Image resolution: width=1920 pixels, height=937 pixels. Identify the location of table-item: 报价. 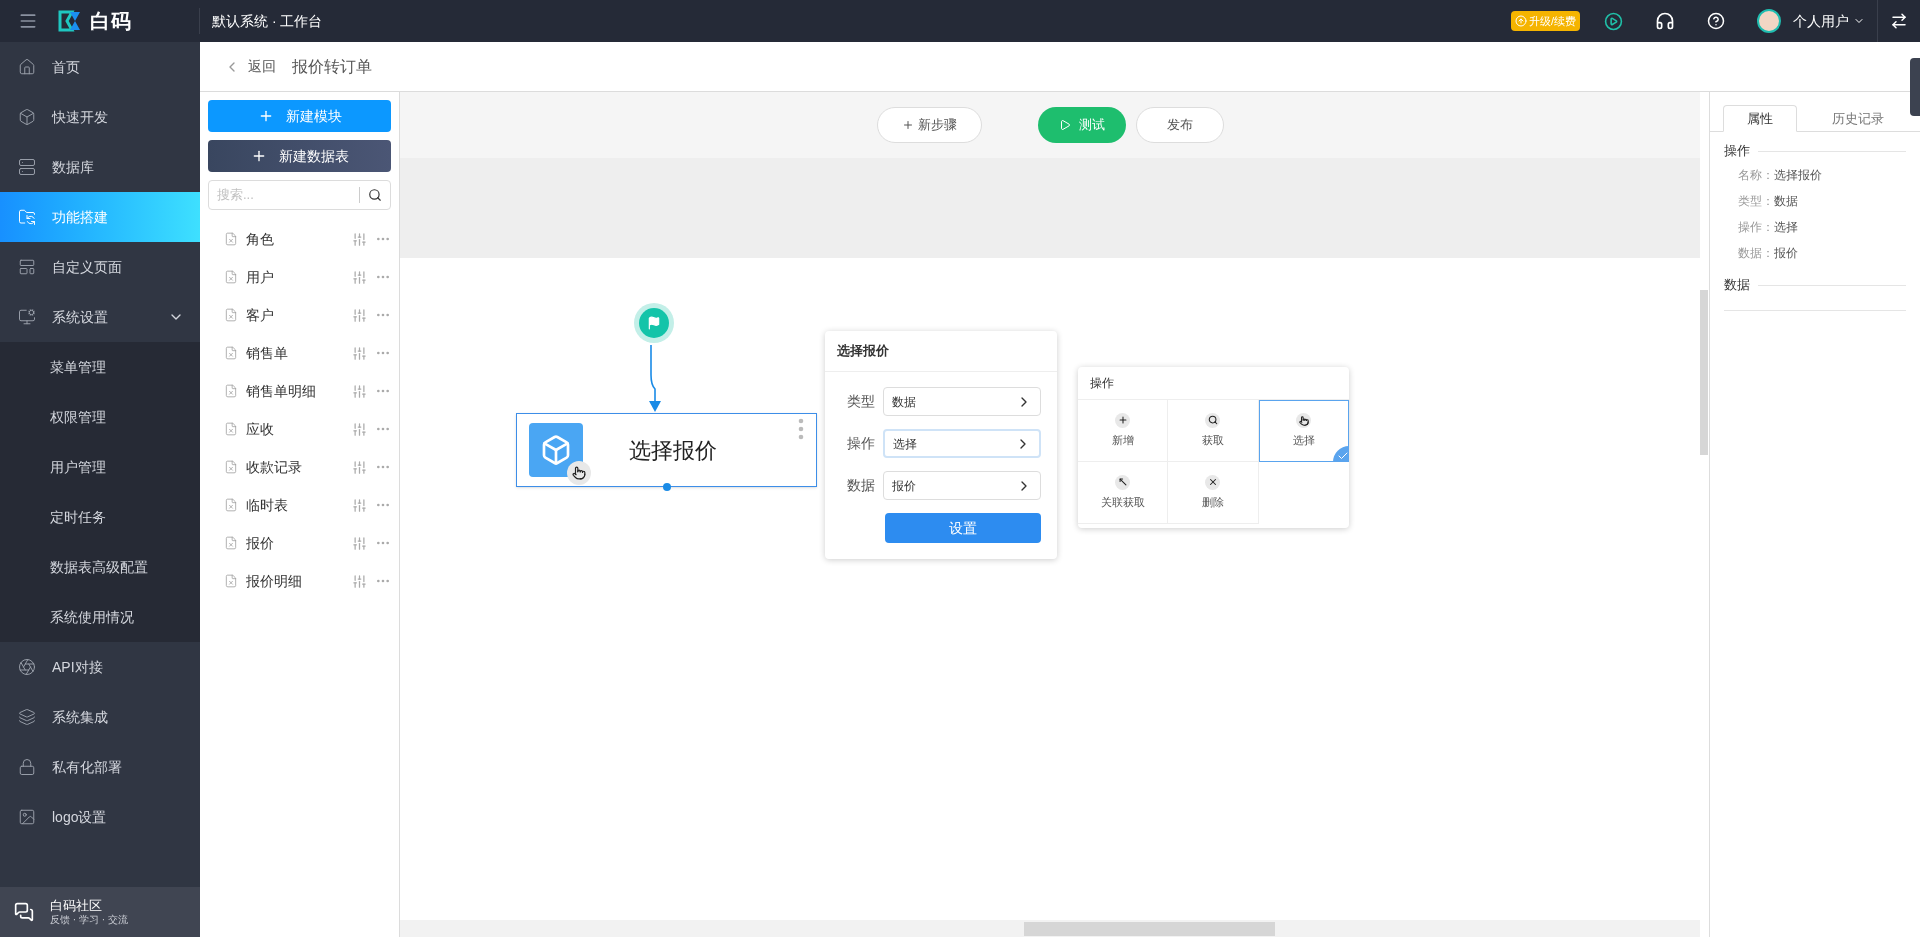
(299, 543).